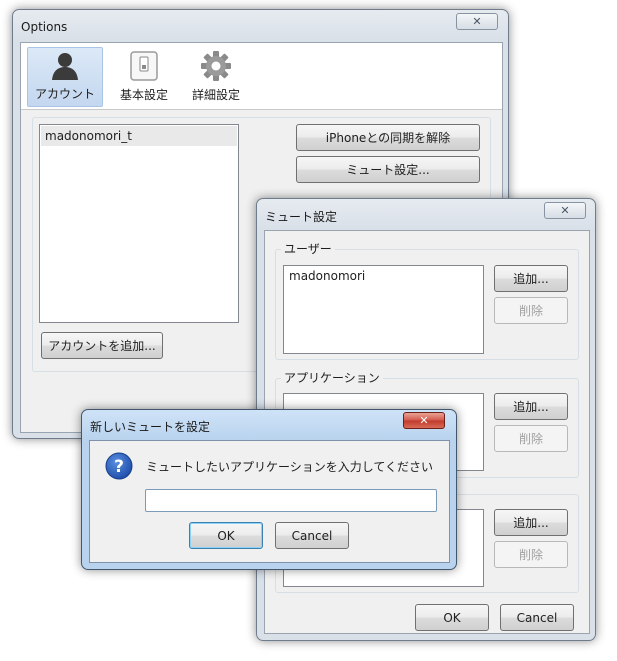 The width and height of the screenshot is (617, 661). Describe the element at coordinates (215, 95) in the screenshot. I see `toolbar-item-advanced-label: 詳細設定` at that location.